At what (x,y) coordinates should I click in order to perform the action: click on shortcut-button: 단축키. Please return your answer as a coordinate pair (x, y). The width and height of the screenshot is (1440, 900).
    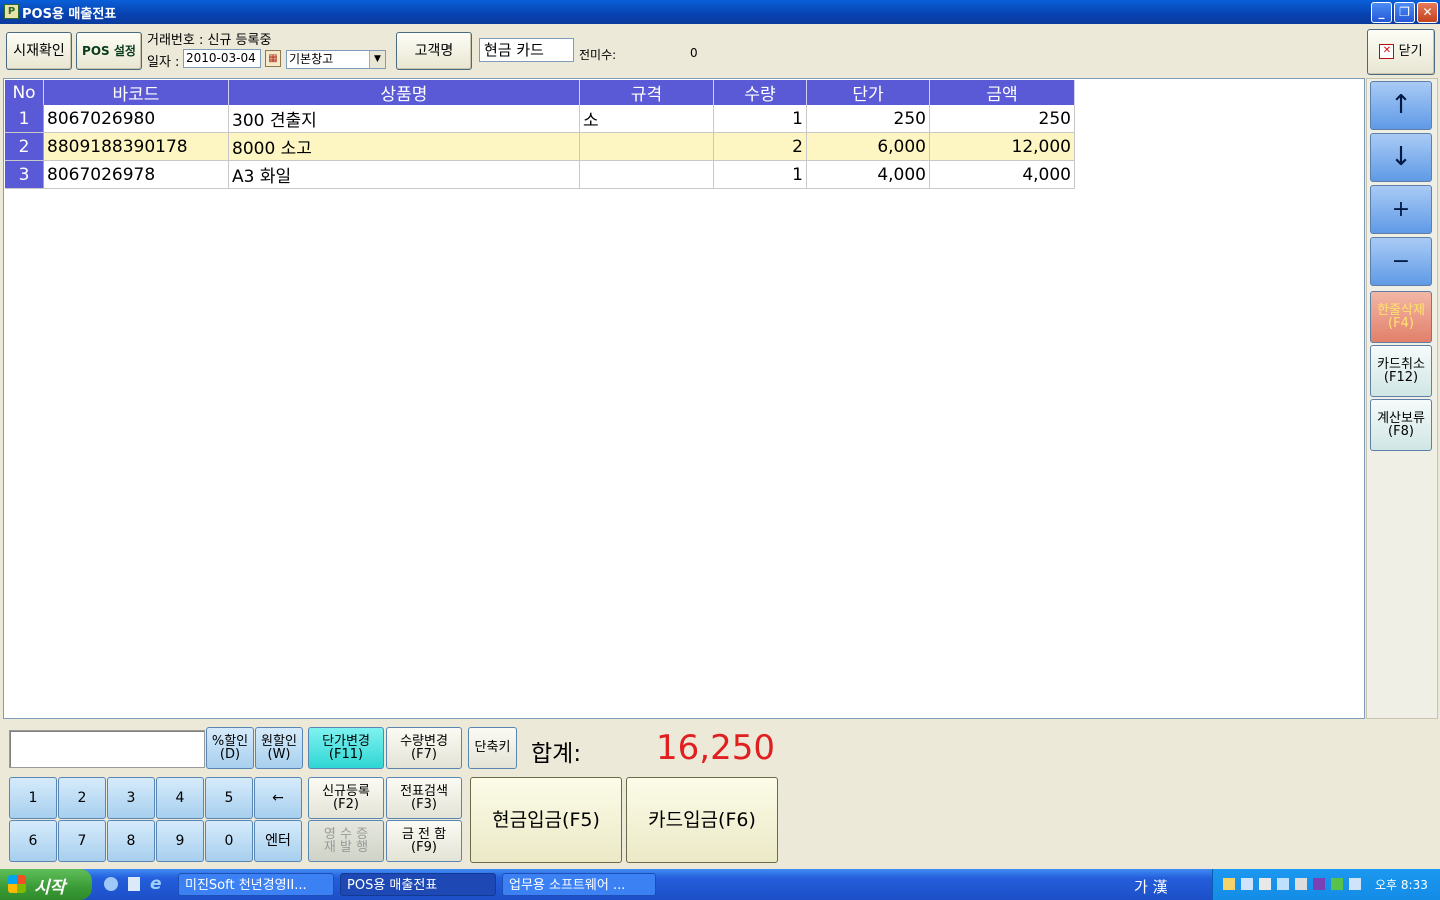
    Looking at the image, I should click on (492, 748).